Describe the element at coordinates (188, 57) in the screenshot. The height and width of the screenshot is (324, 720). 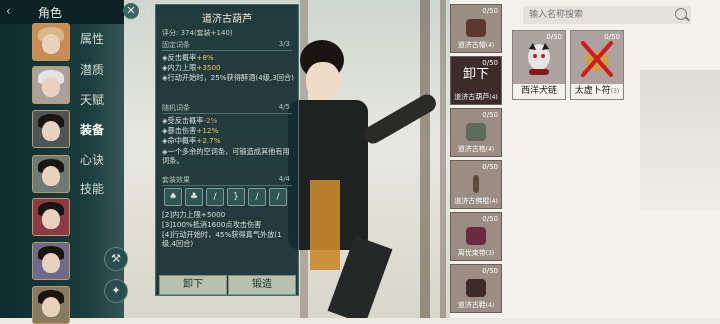
I see `fixed-stat: ◈反击概率+8%` at that location.